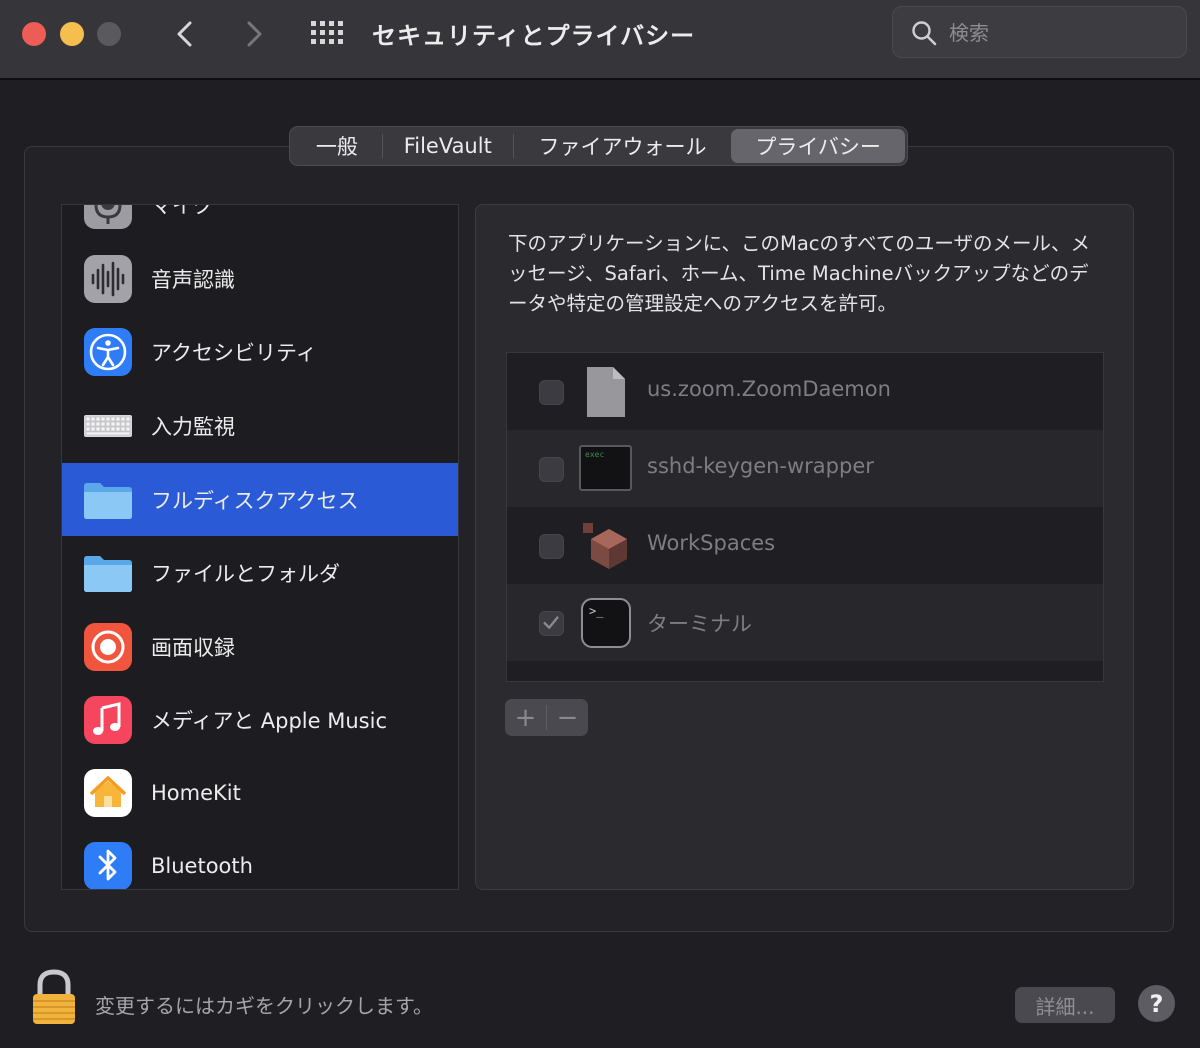 The height and width of the screenshot is (1048, 1200). I want to click on app-row: us.zoom.ZoomDaemon, so click(805, 391).